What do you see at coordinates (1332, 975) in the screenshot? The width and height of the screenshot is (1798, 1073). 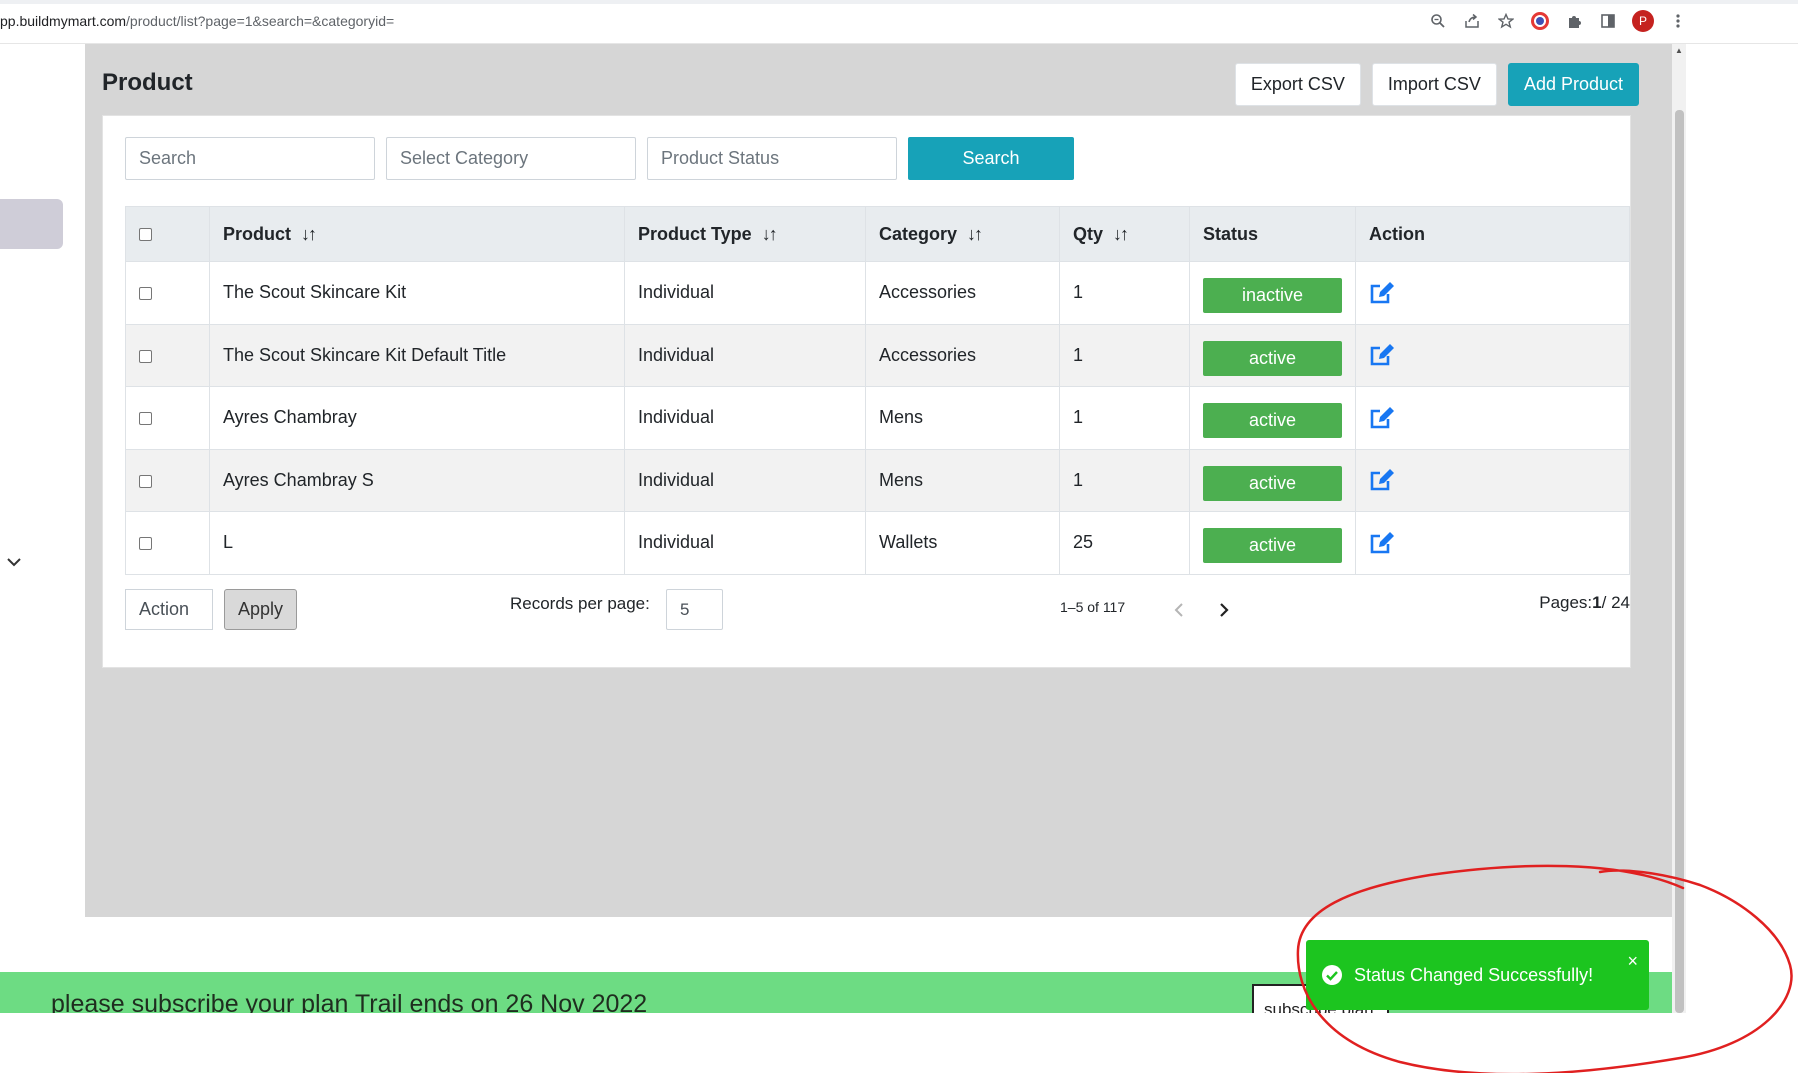 I see `check-circle-icon` at bounding box center [1332, 975].